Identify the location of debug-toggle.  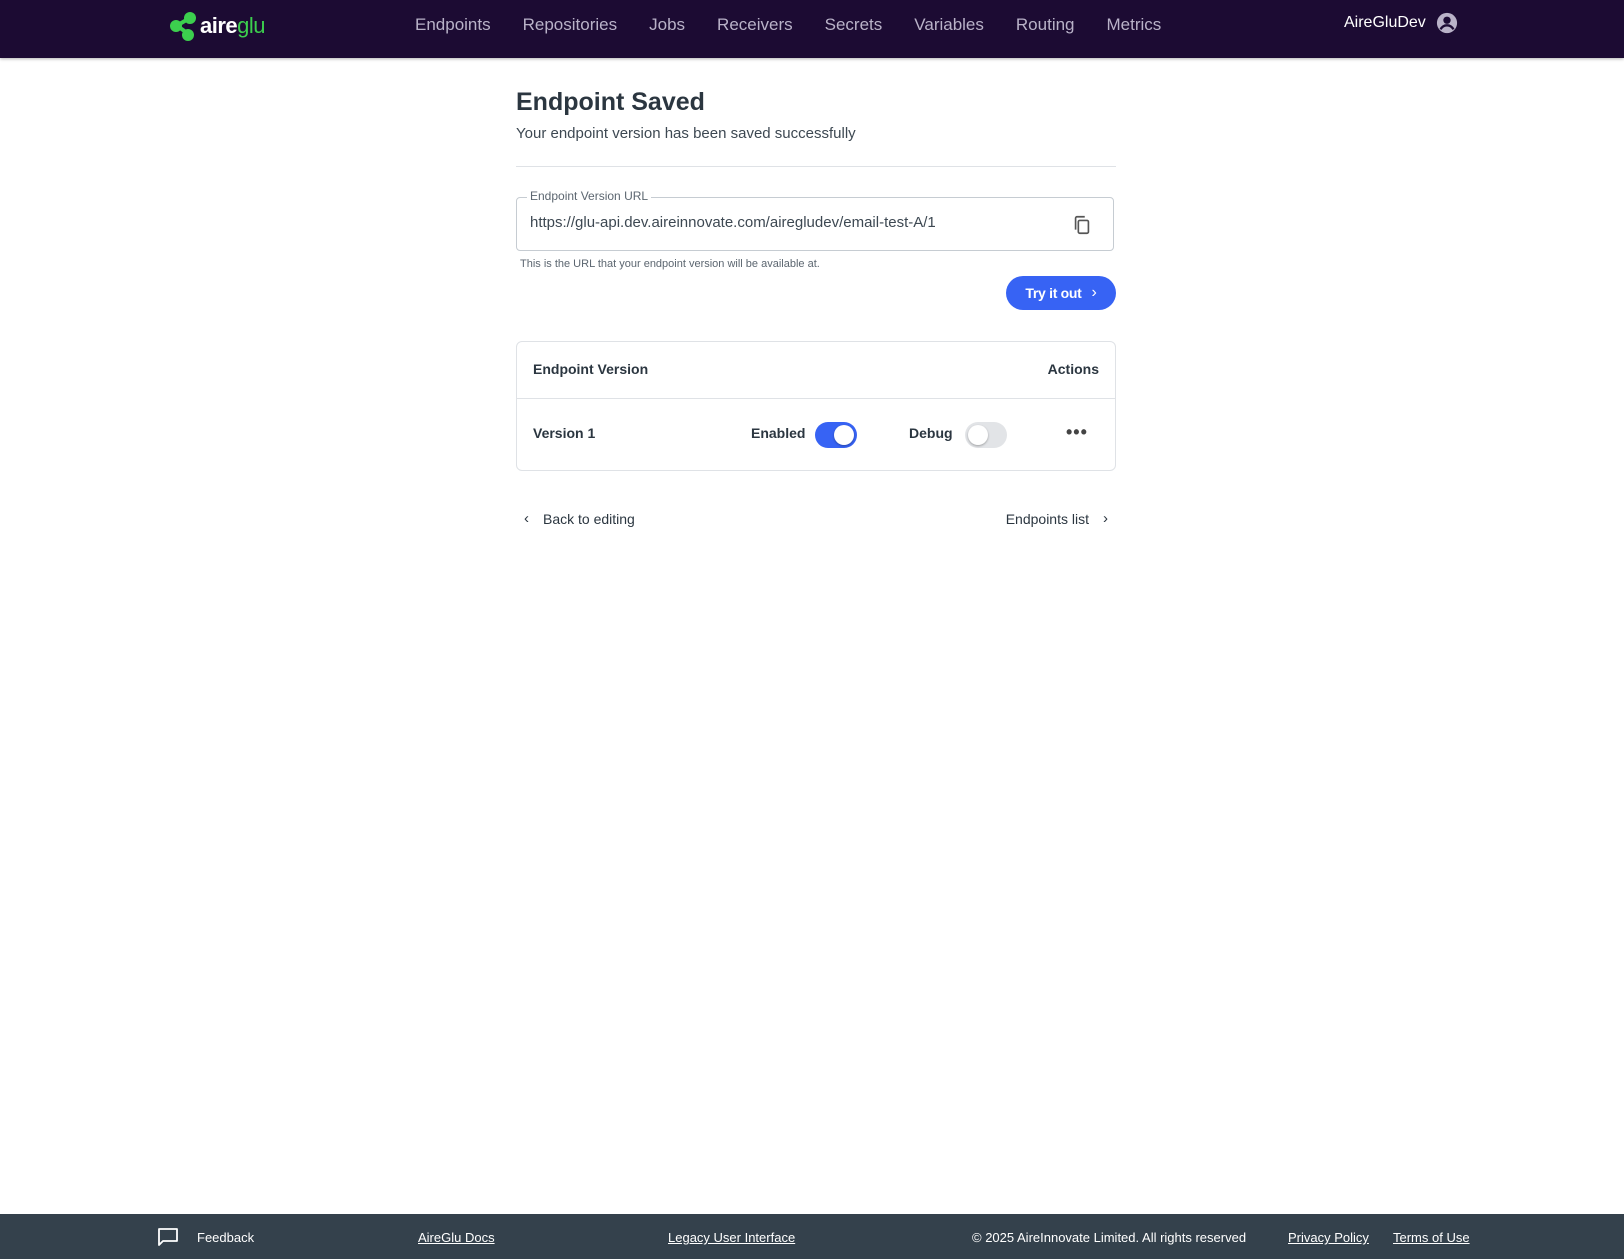
(986, 435).